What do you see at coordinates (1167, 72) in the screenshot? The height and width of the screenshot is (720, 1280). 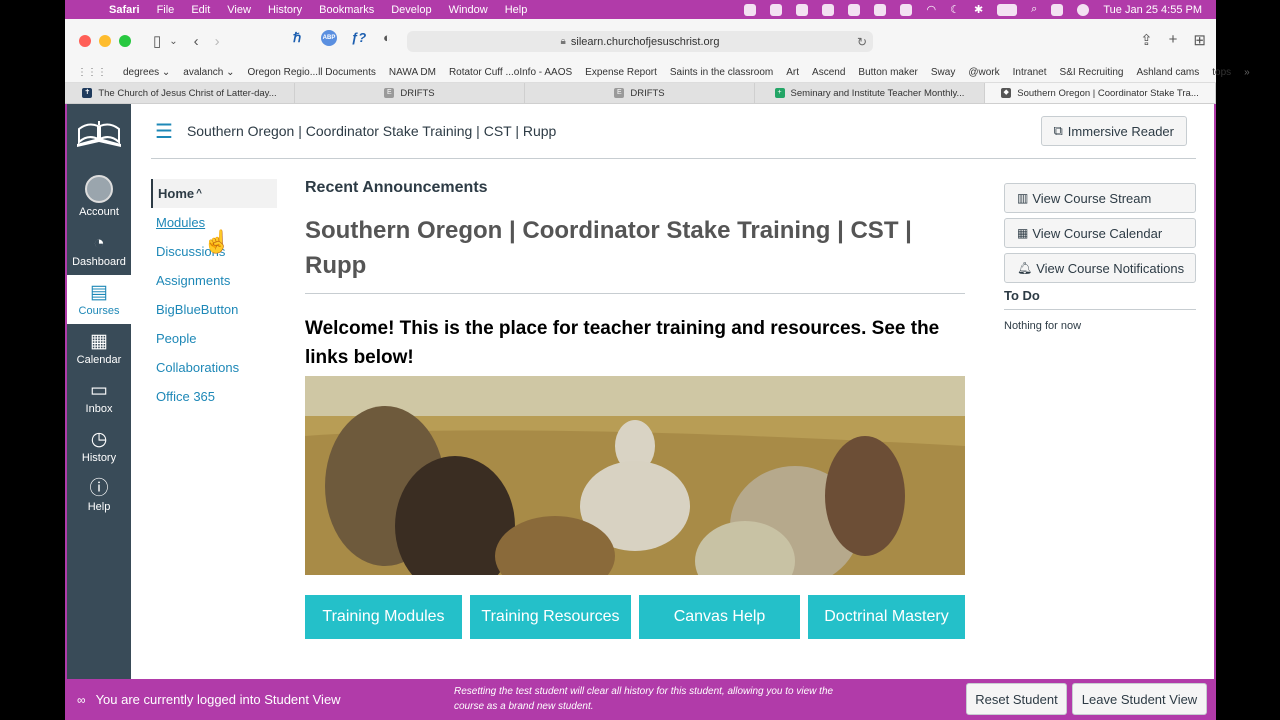 I see `bookmark: Ashland cams` at bounding box center [1167, 72].